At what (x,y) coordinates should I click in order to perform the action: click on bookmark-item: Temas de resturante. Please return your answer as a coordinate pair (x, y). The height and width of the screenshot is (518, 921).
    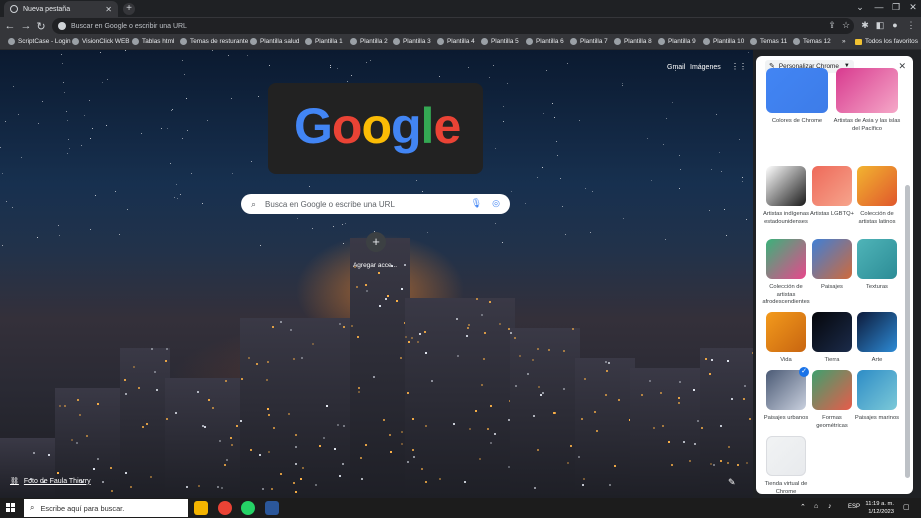
    Looking at the image, I should click on (214, 41).